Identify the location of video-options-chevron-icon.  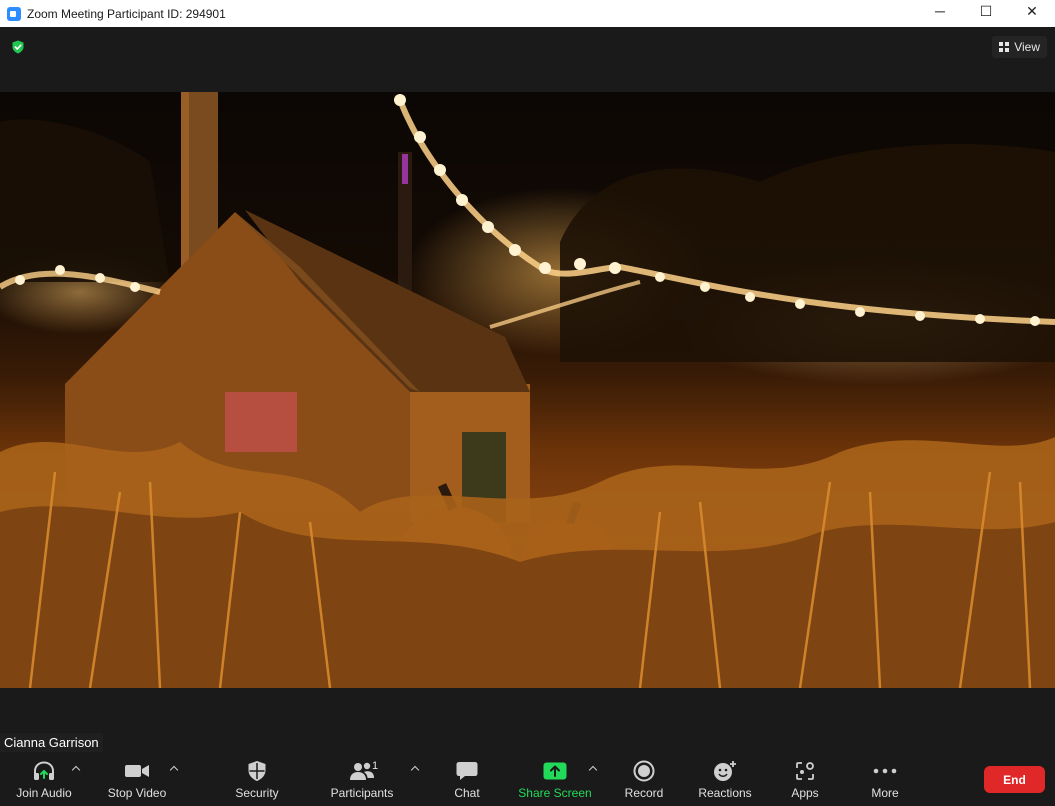
(174, 769).